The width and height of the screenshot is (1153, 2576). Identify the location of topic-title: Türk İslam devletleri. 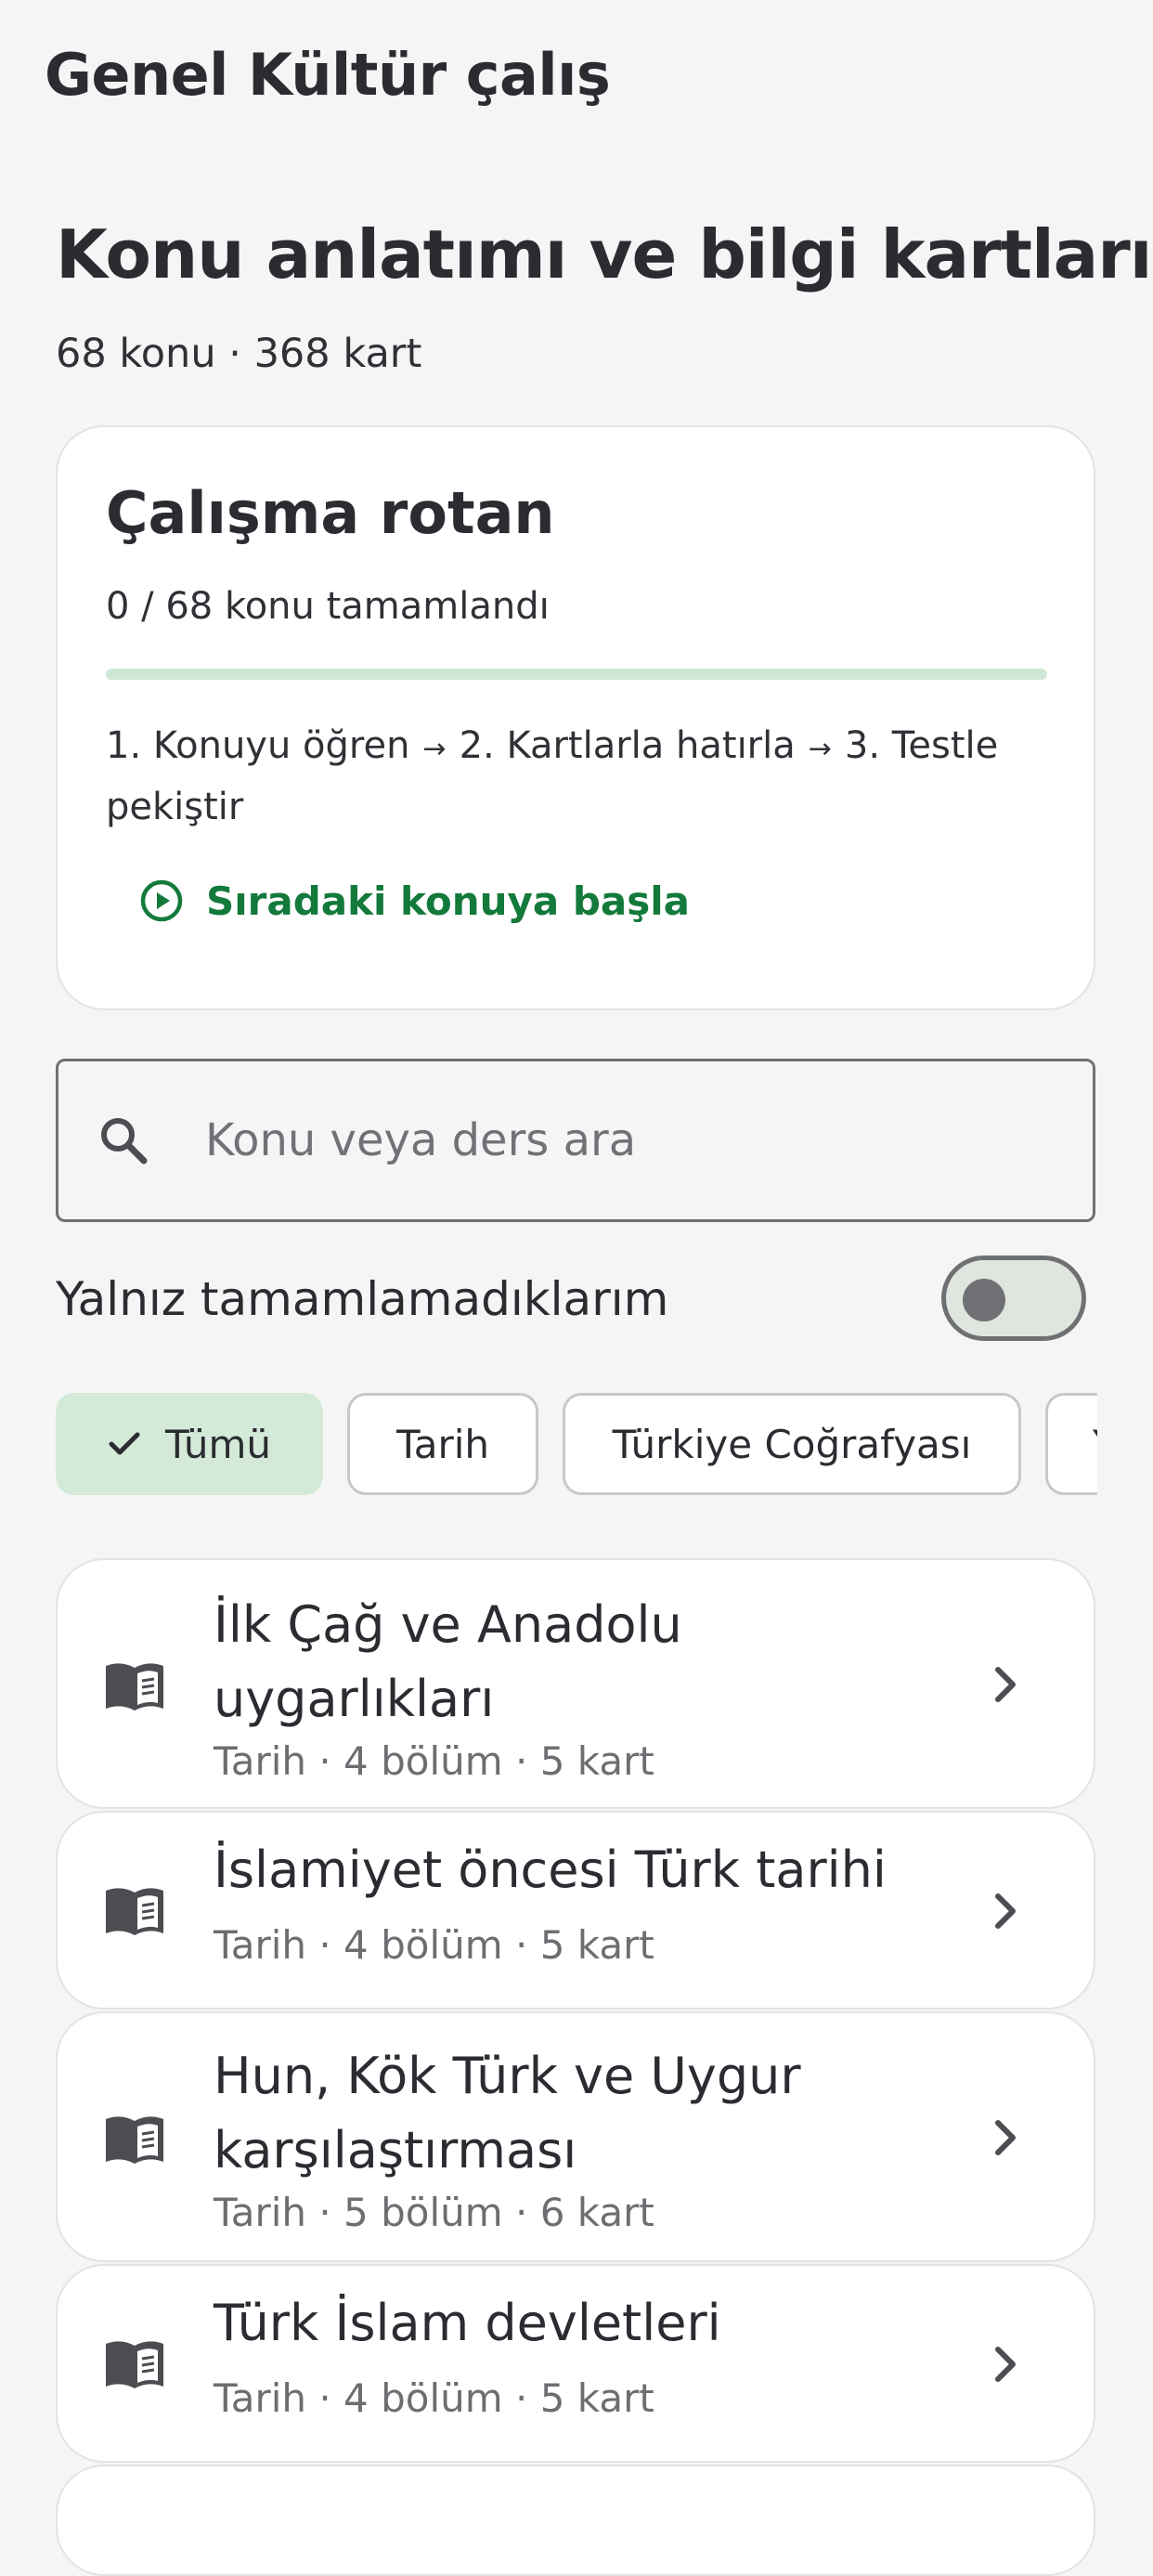
(467, 2323).